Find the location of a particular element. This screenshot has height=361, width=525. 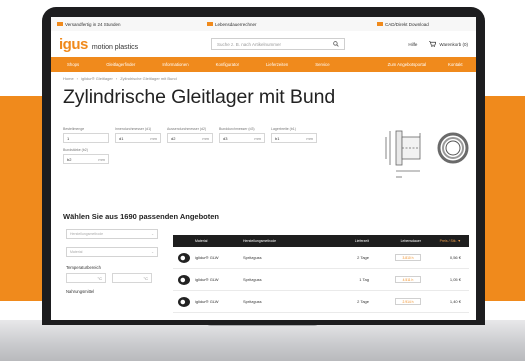

nav-item-quote-portal: Zum Angebotsportal is located at coordinates (407, 64).